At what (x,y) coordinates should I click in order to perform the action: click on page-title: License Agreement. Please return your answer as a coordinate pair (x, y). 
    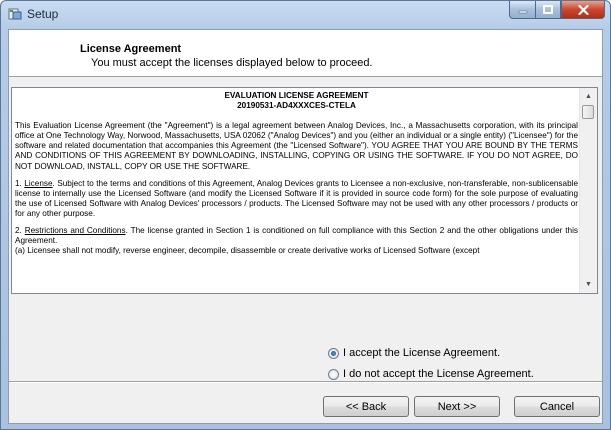
    Looking at the image, I should click on (131, 49).